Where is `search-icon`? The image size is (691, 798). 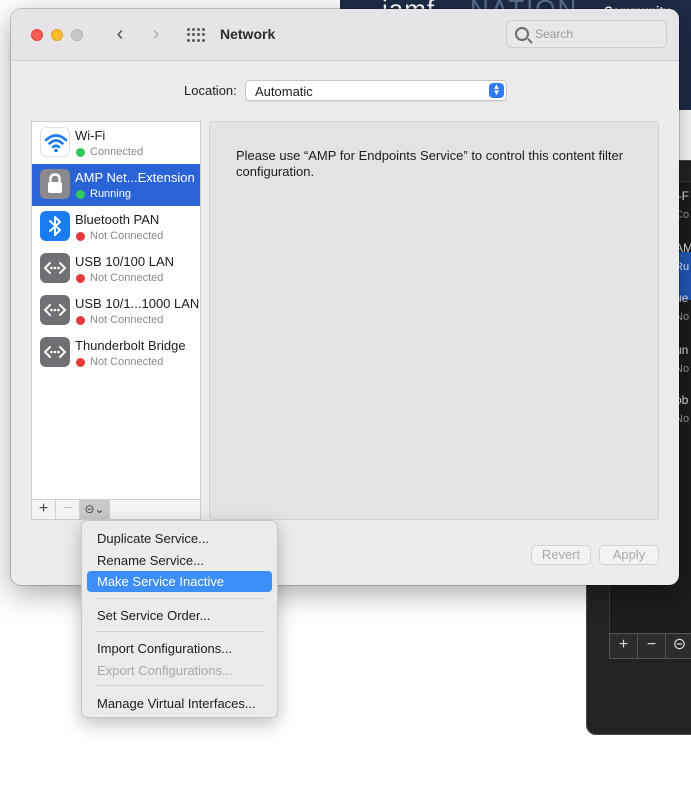
search-icon is located at coordinates (522, 34).